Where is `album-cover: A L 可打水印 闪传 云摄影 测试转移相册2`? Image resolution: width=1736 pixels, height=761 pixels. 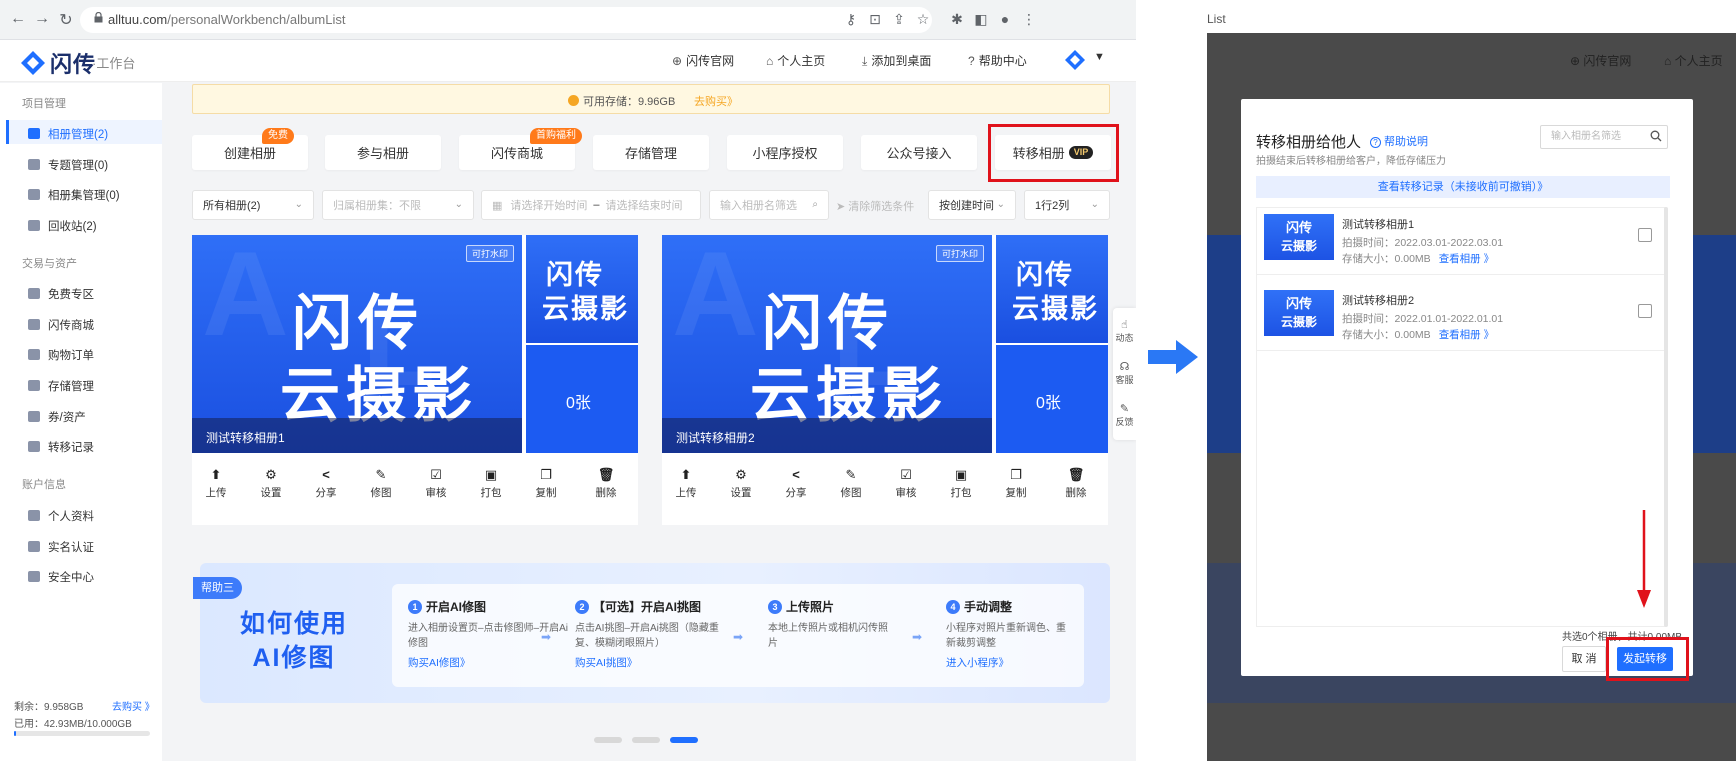 album-cover: A L 可打水印 闪传 云摄影 测试转移相册2 is located at coordinates (827, 344).